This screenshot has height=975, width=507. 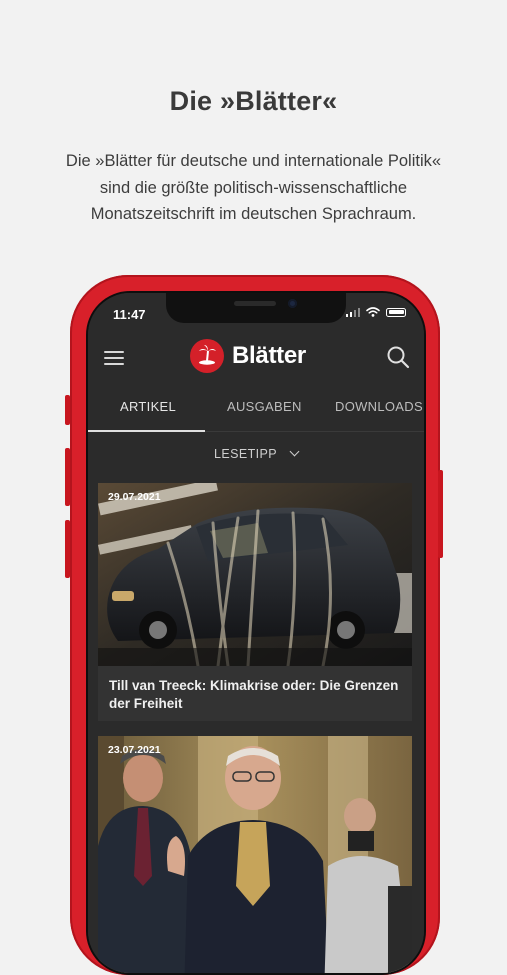 What do you see at coordinates (264, 406) in the screenshot?
I see `tab-ausgaben: AUSGABEN` at bounding box center [264, 406].